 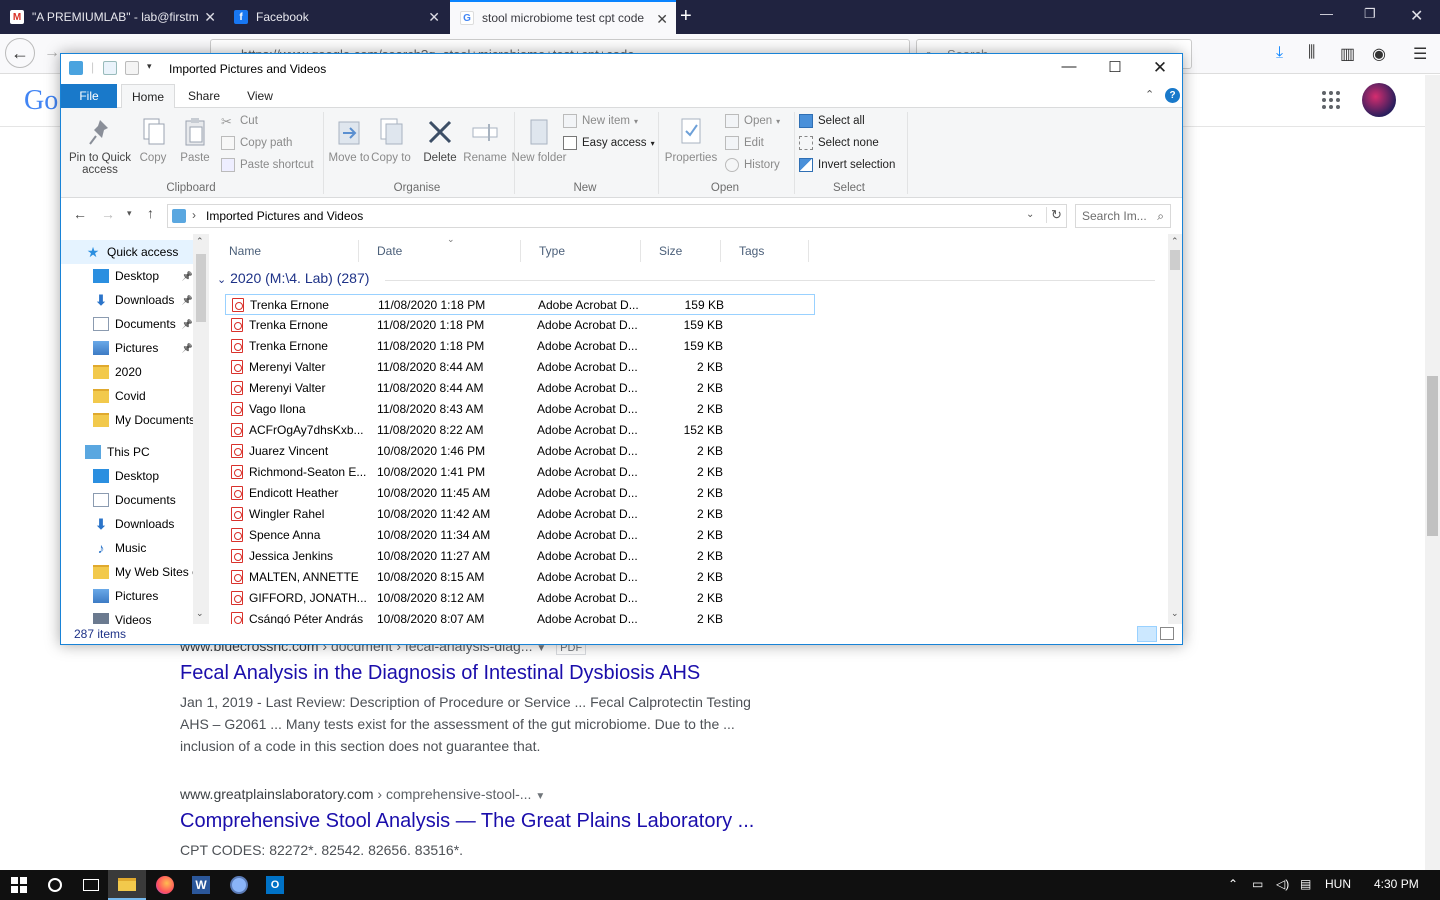 What do you see at coordinates (127, 500) in the screenshot?
I see `sidebar-item-documents: Documents` at bounding box center [127, 500].